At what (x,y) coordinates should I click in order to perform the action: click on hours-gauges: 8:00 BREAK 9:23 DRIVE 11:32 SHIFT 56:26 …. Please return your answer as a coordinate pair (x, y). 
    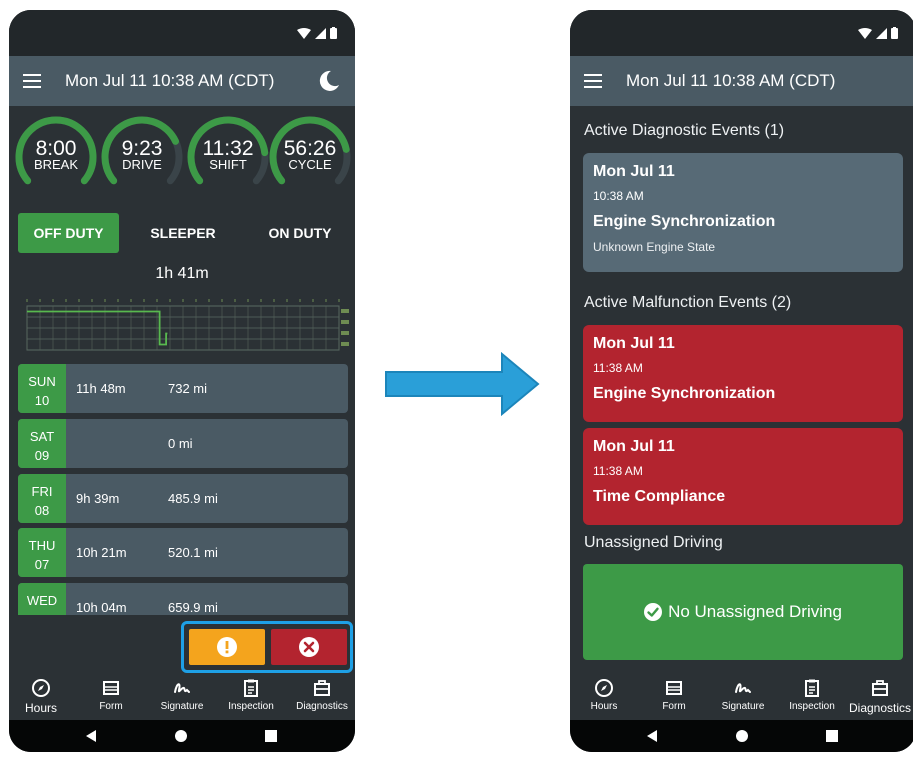
    Looking at the image, I should click on (182, 154).